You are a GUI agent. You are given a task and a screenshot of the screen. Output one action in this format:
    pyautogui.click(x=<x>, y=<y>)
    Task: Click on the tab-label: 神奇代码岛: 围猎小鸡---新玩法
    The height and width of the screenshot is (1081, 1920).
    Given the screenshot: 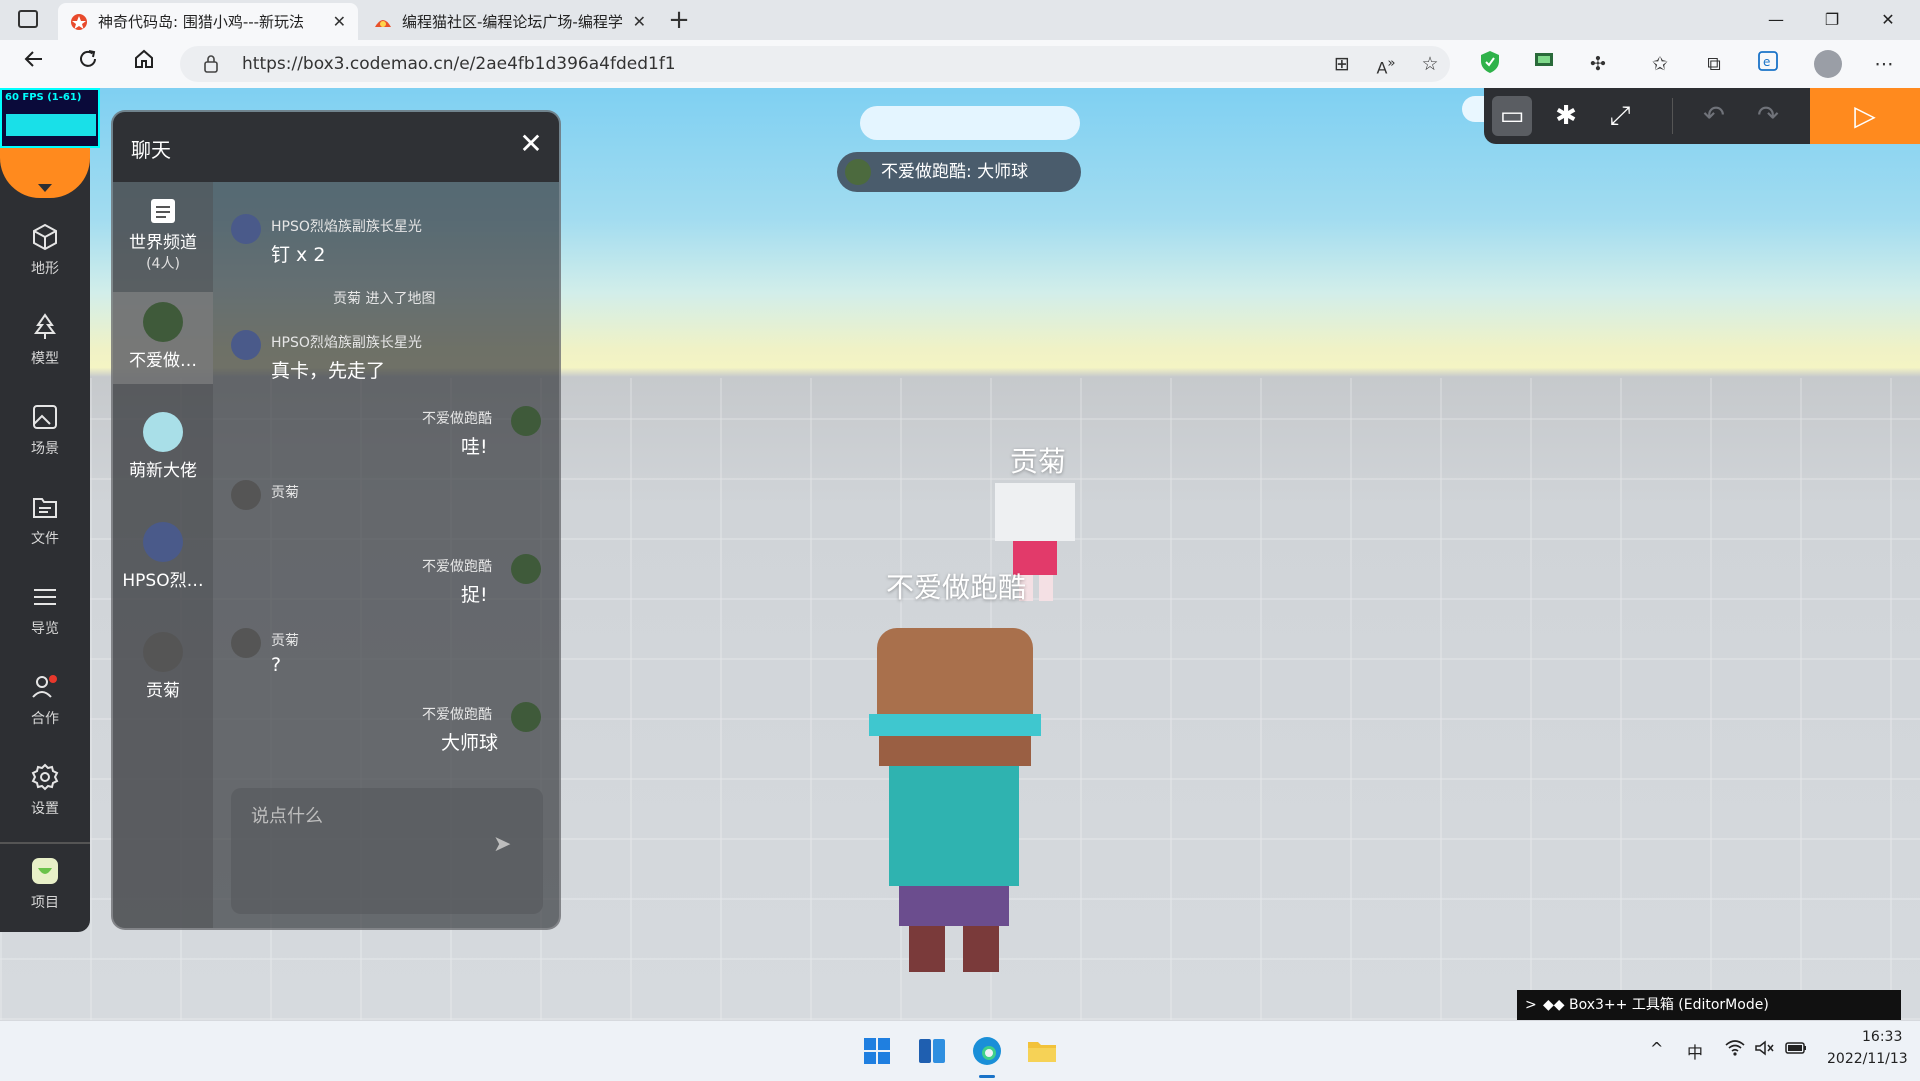 What is the action you would take?
    pyautogui.click(x=201, y=22)
    